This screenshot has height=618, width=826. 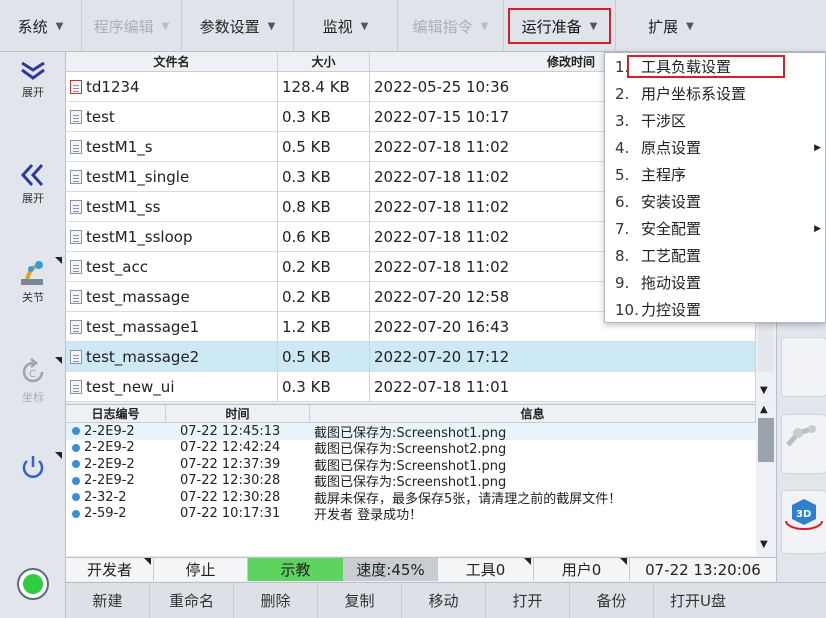 I want to click on dropdown-item: 10. 力控设置, so click(x=715, y=309).